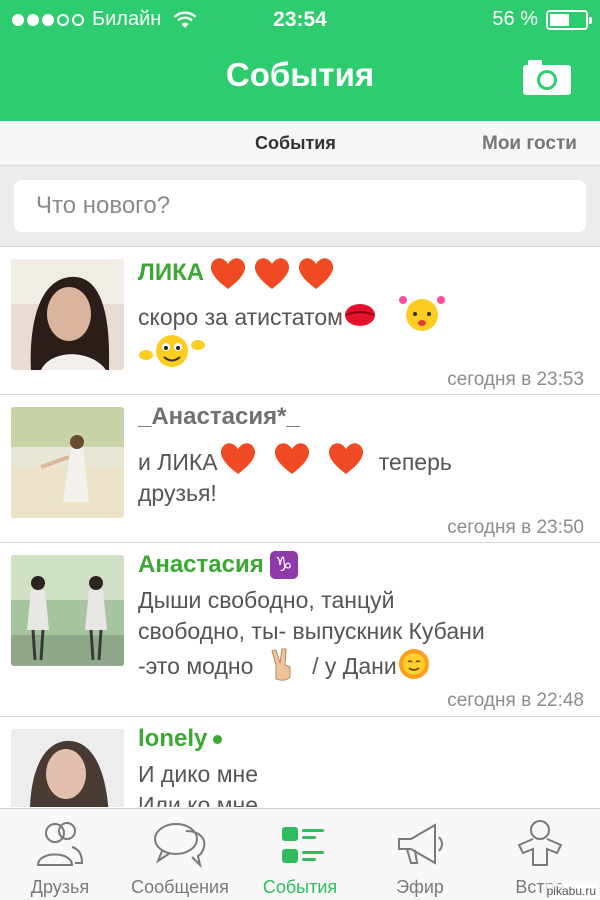 This screenshot has height=900, width=600. Describe the element at coordinates (218, 565) in the screenshot. I see `author-name: Анастасия ♑` at that location.